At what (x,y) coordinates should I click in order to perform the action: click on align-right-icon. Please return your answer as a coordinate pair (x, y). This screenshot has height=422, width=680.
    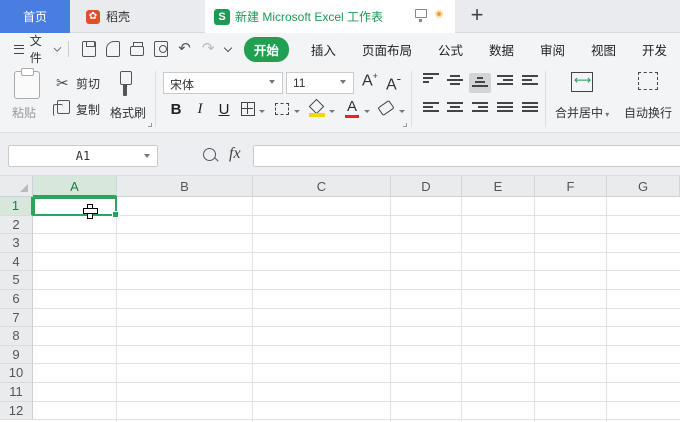
    Looking at the image, I should click on (480, 108).